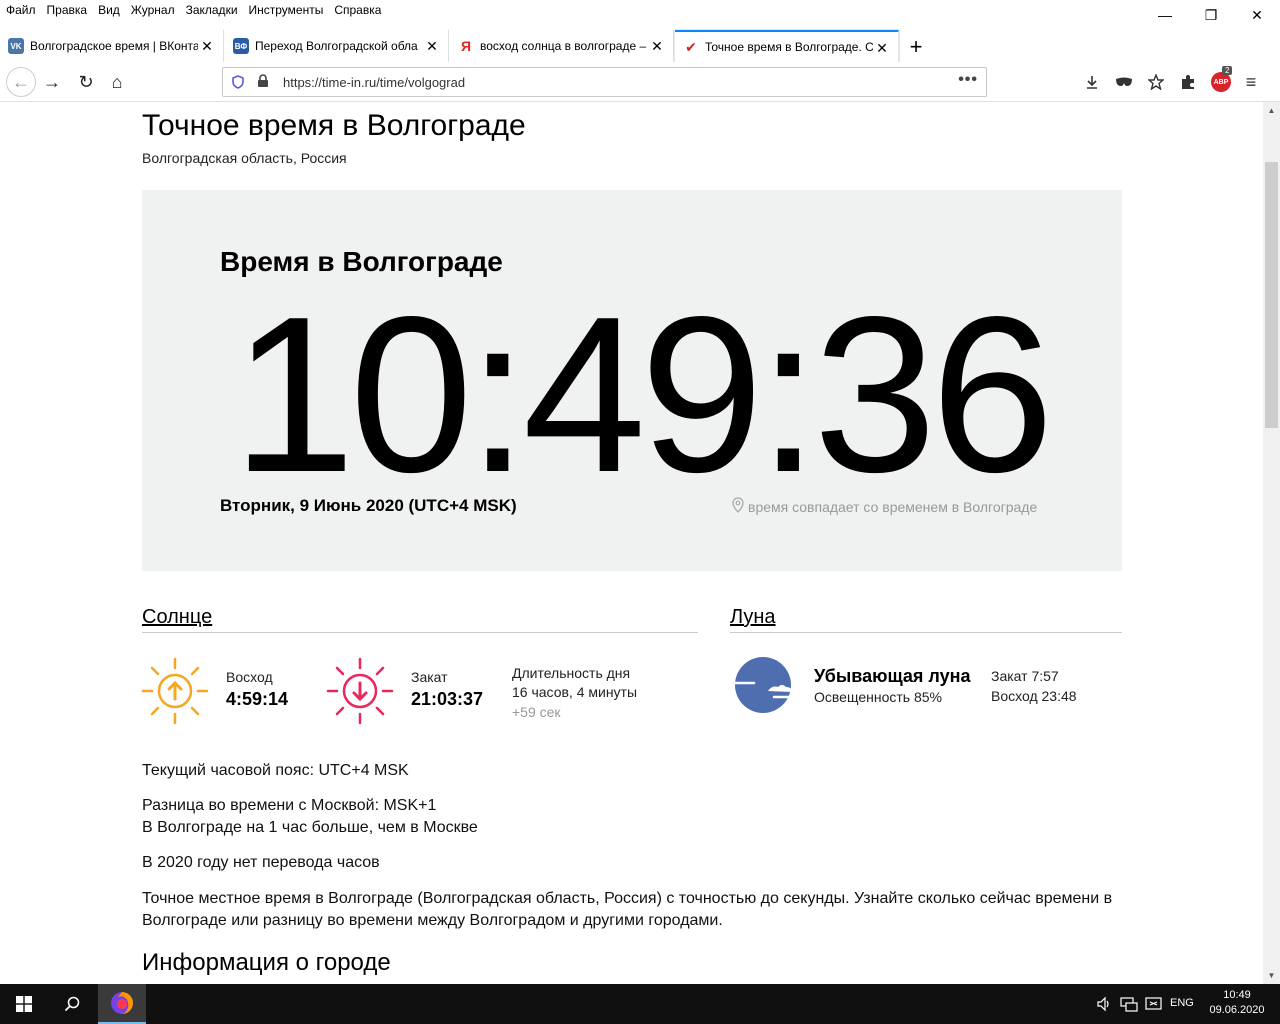  I want to click on back-button: ←, so click(21, 82).